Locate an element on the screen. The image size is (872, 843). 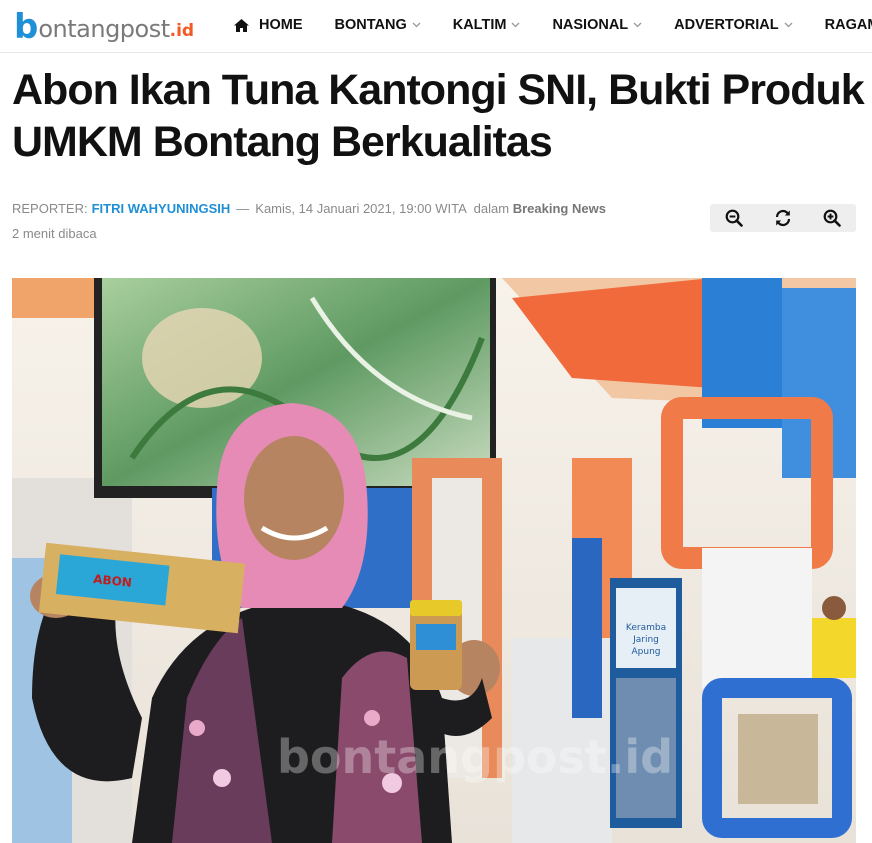
nav-item-bontang: BONTANG is located at coordinates (378, 25).